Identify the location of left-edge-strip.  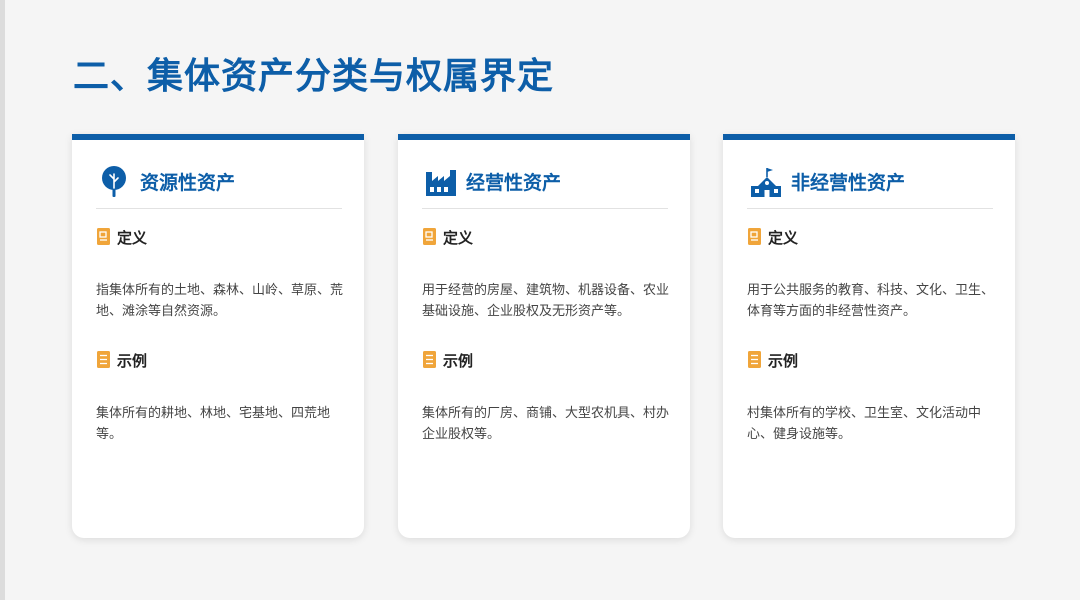
(2, 300).